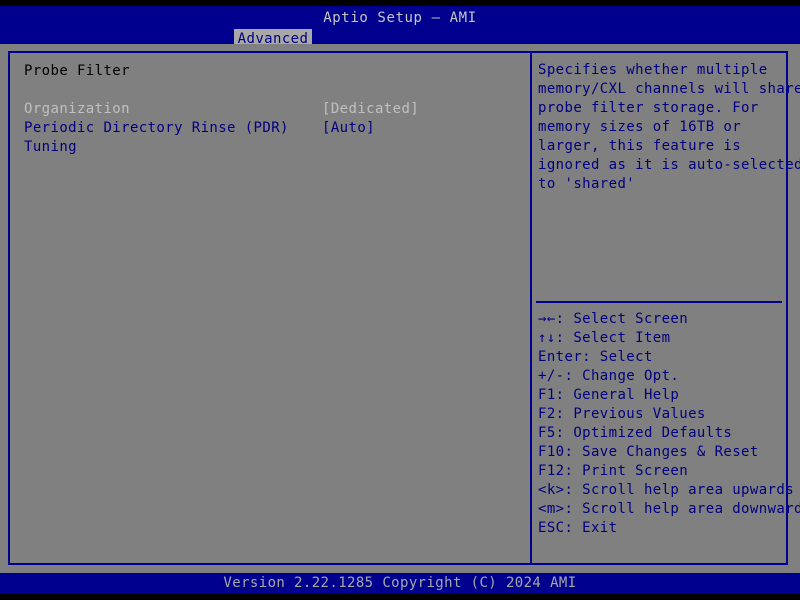  Describe the element at coordinates (50, 147) in the screenshot. I see `setting-label-tuning: Tuning` at that location.